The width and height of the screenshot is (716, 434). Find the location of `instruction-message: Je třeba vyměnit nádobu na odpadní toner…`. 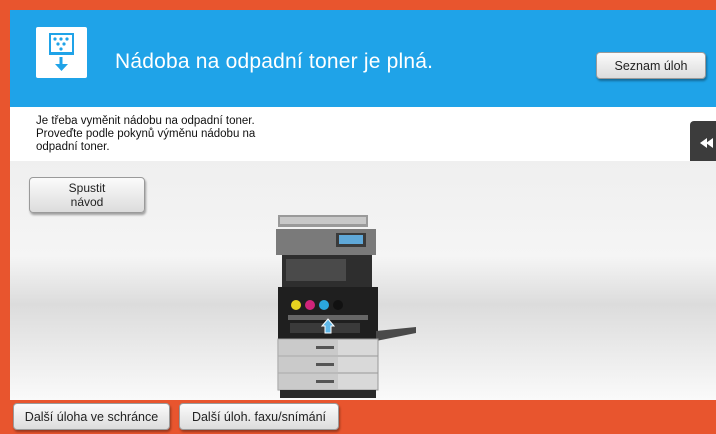

instruction-message: Je třeba vyměnit nádobu na odpadní toner… is located at coordinates (201, 134).